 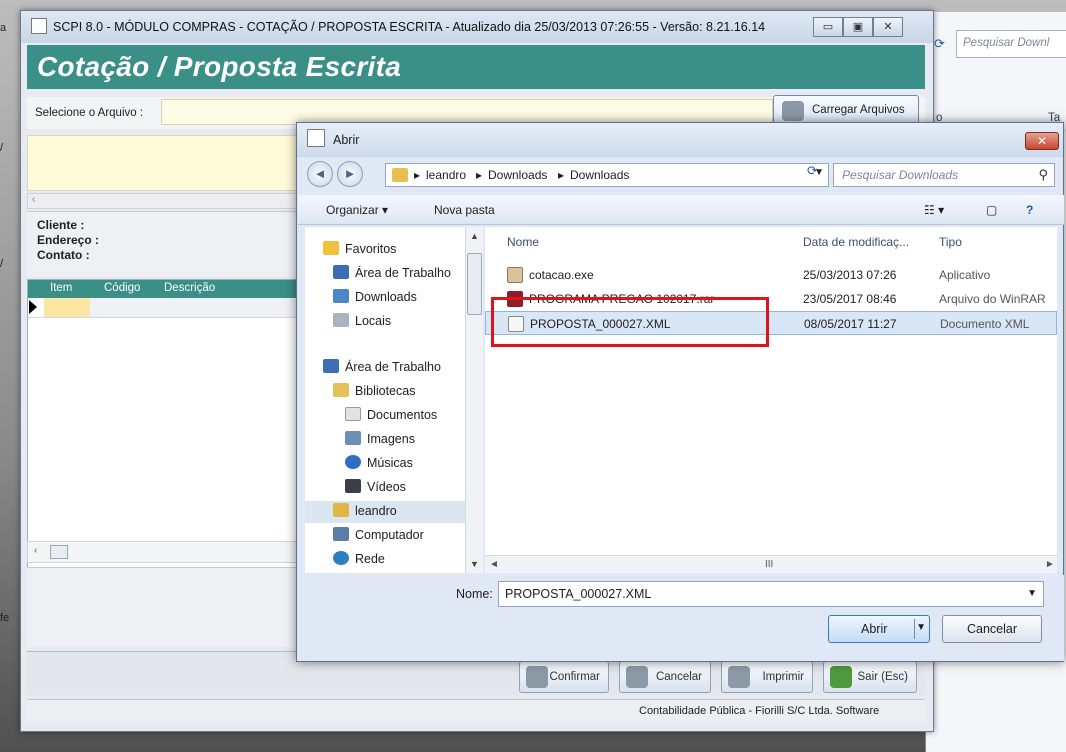 I want to click on open-button: Abrir ▼, so click(x=879, y=629).